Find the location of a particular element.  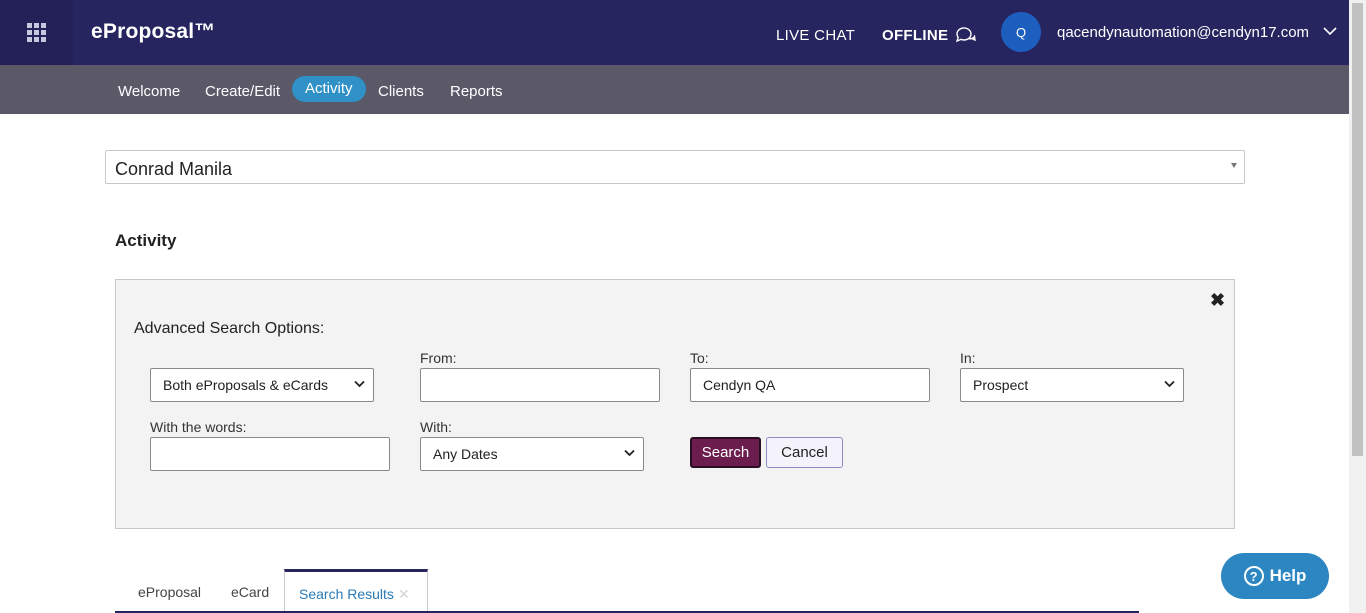

advanced-search-title: Advanced Search Options: is located at coordinates (229, 328).